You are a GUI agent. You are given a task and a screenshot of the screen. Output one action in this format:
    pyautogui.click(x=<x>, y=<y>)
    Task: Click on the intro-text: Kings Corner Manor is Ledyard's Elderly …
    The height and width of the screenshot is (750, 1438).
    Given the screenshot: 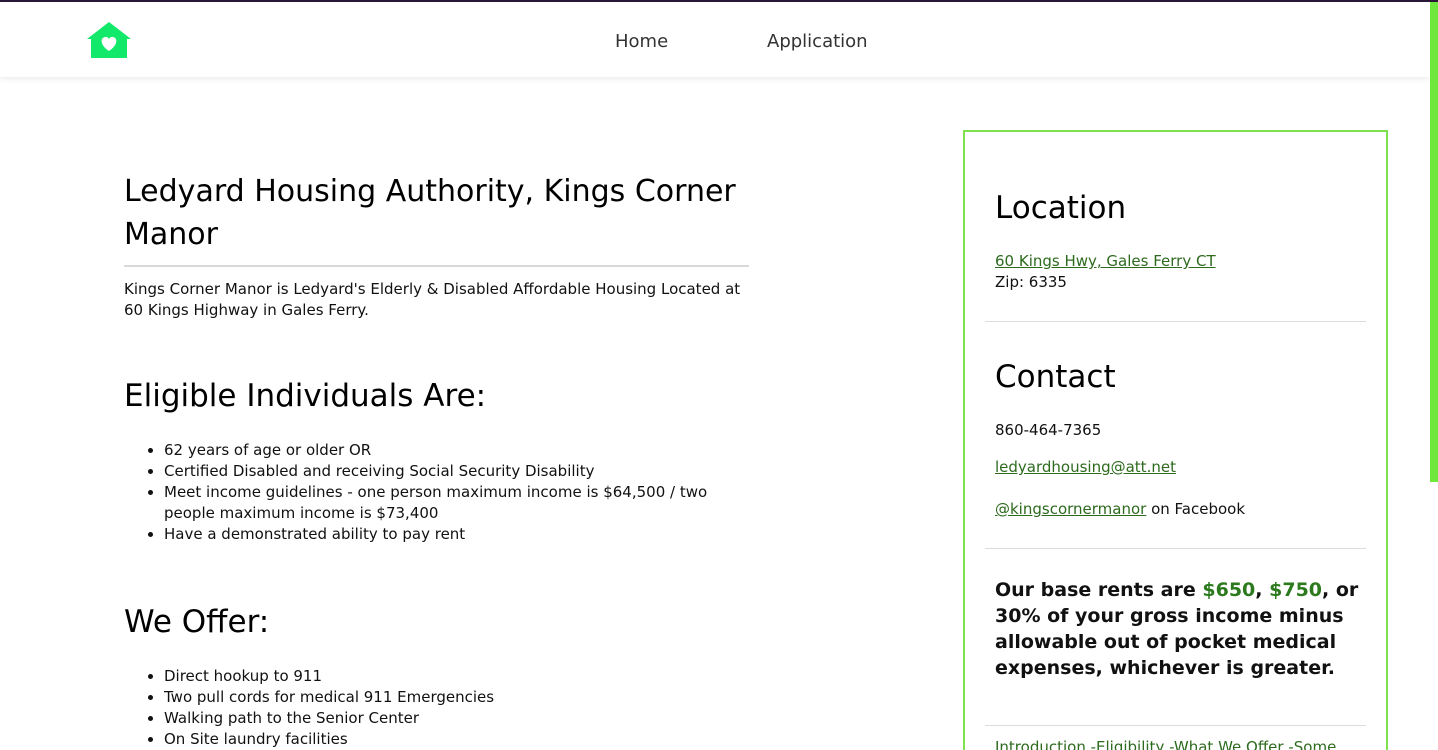 What is the action you would take?
    pyautogui.click(x=432, y=299)
    